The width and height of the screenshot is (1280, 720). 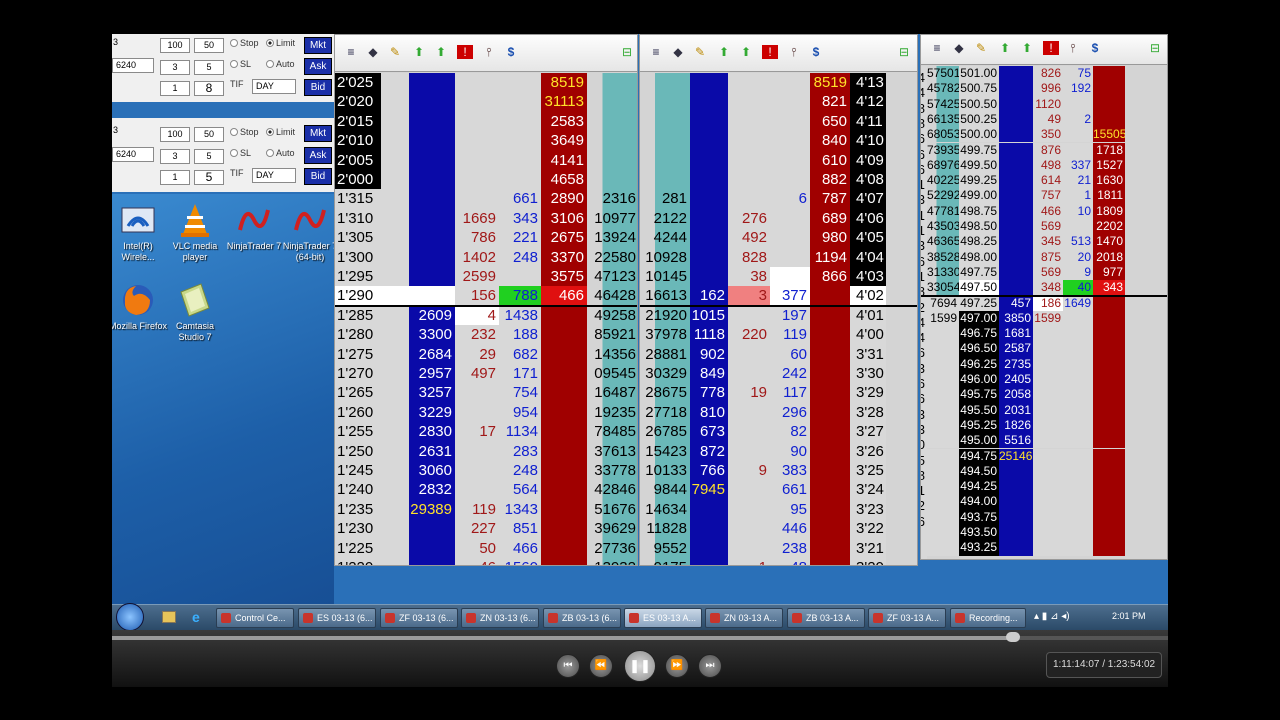 What do you see at coordinates (749, 277) in the screenshot?
I see `sold-cell: 38` at bounding box center [749, 277].